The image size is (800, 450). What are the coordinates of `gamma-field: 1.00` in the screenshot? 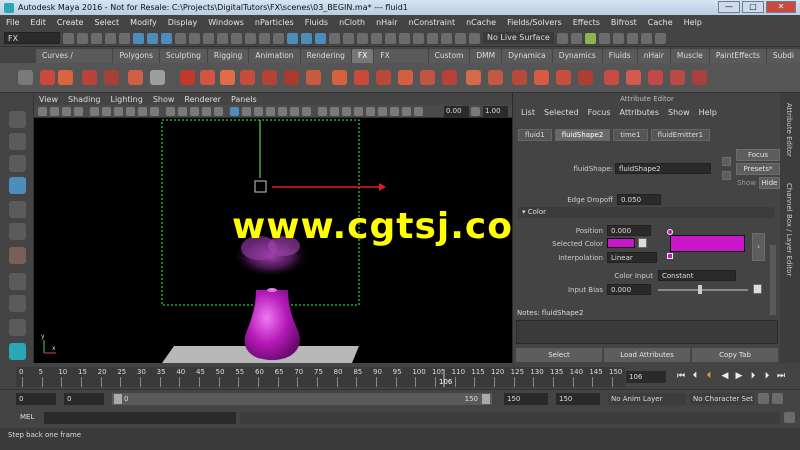 It's located at (495, 111).